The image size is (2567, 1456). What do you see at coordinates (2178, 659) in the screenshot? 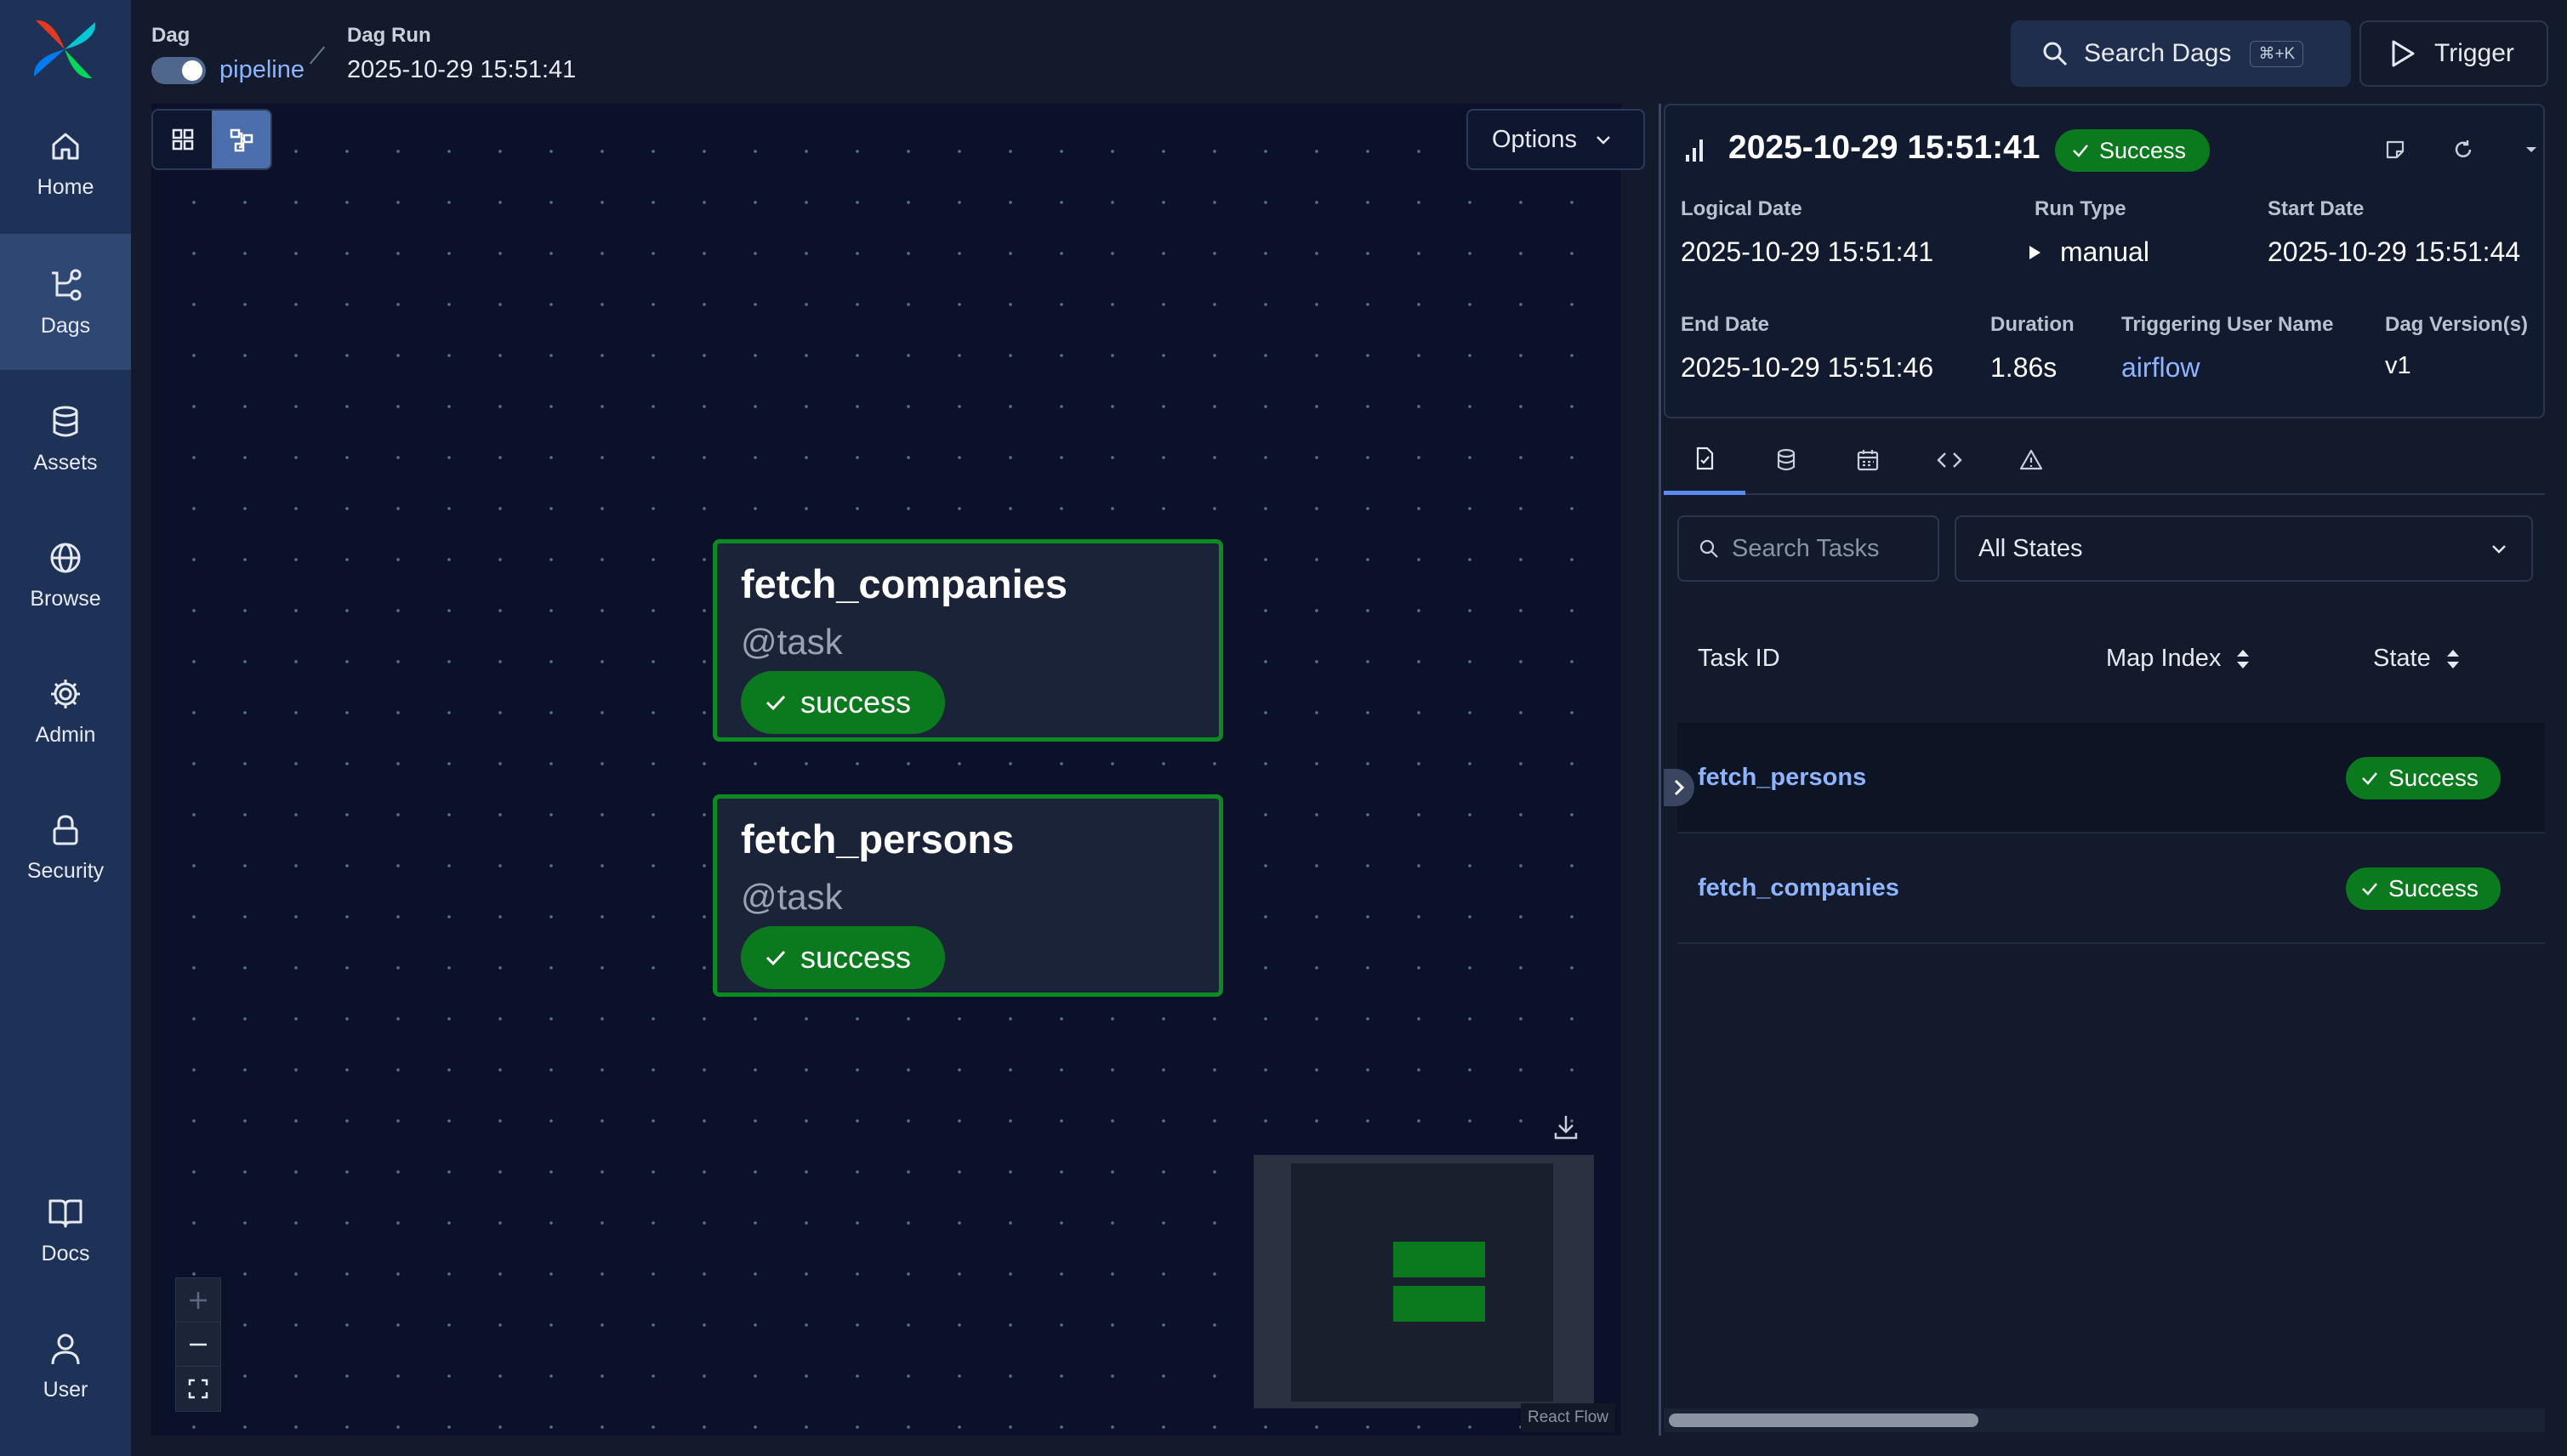
I see `column-header-map-index: Map Index` at bounding box center [2178, 659].